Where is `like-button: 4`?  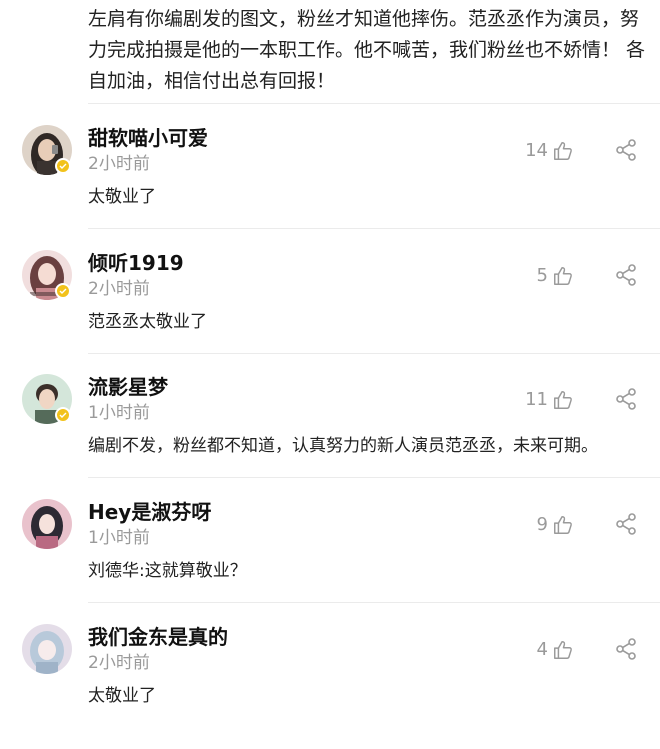 like-button: 4 is located at coordinates (555, 650).